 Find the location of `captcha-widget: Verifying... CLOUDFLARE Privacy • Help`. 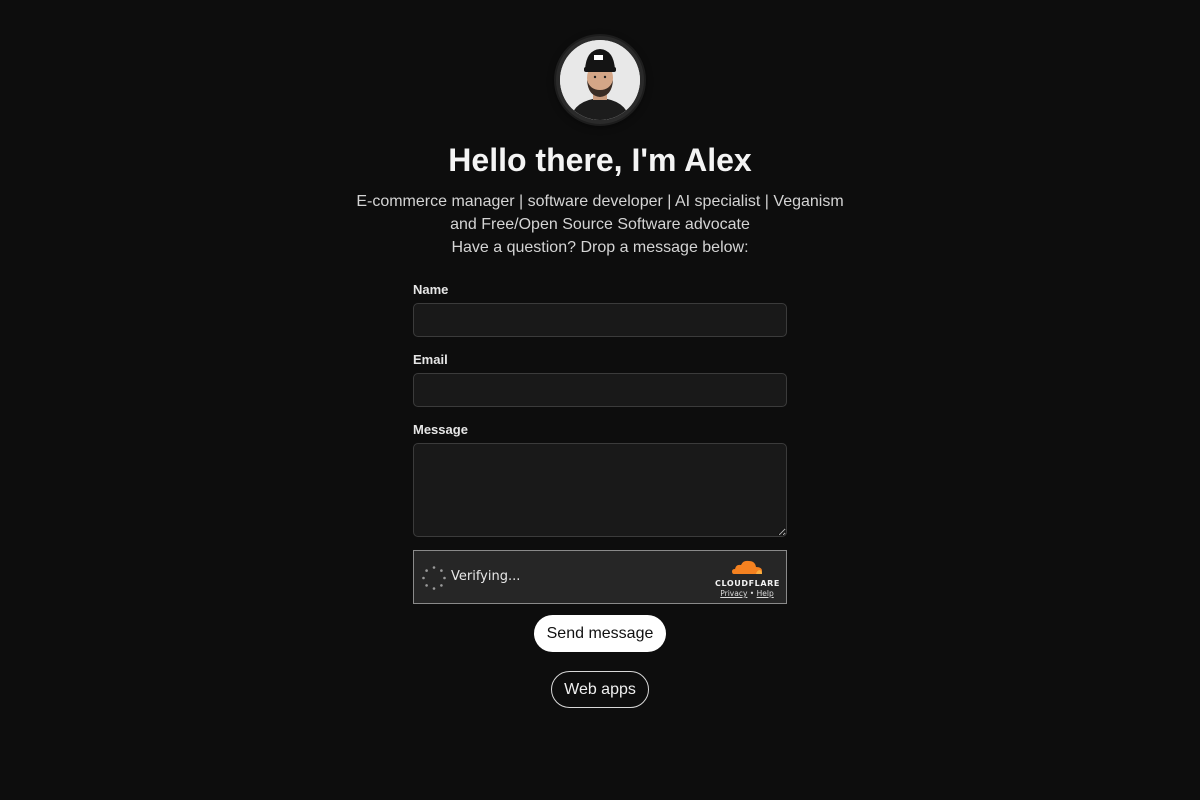

captcha-widget: Verifying... CLOUDFLARE Privacy • Help is located at coordinates (600, 577).